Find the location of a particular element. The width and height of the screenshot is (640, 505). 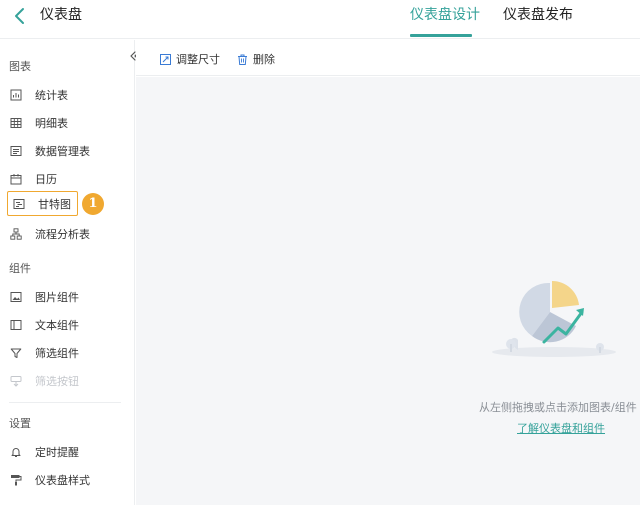

section-title-charts: 图表 is located at coordinates (20, 66).